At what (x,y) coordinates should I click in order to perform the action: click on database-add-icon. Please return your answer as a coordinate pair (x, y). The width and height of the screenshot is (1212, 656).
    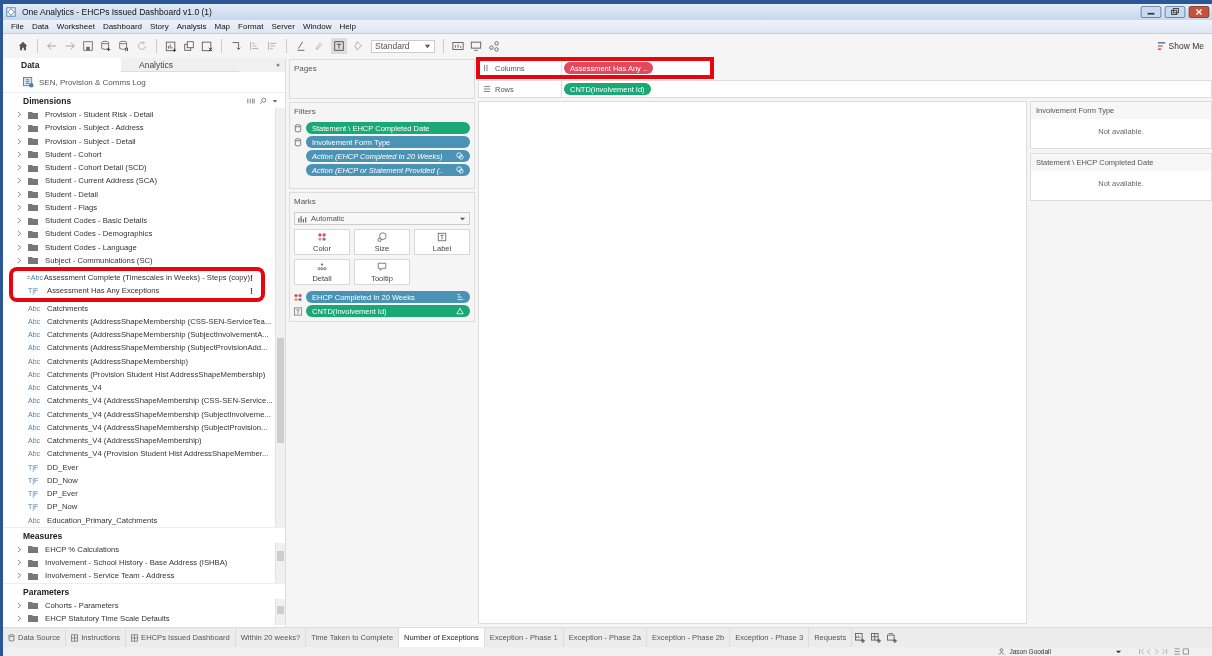
    Looking at the image, I should click on (106, 46).